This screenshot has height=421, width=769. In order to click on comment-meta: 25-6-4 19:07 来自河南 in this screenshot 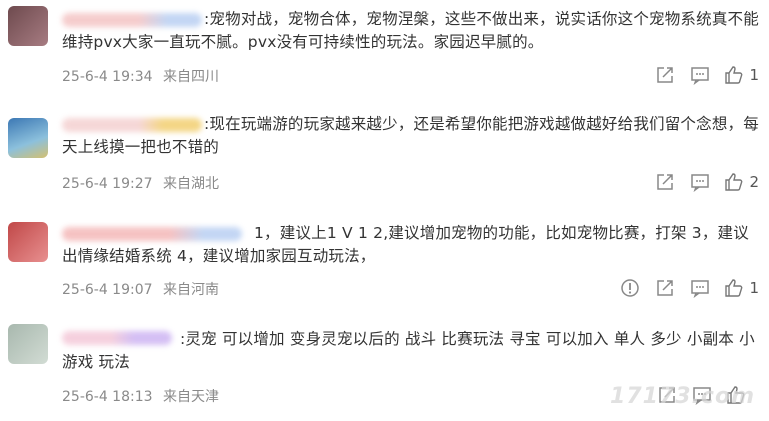, I will do `click(143, 289)`.